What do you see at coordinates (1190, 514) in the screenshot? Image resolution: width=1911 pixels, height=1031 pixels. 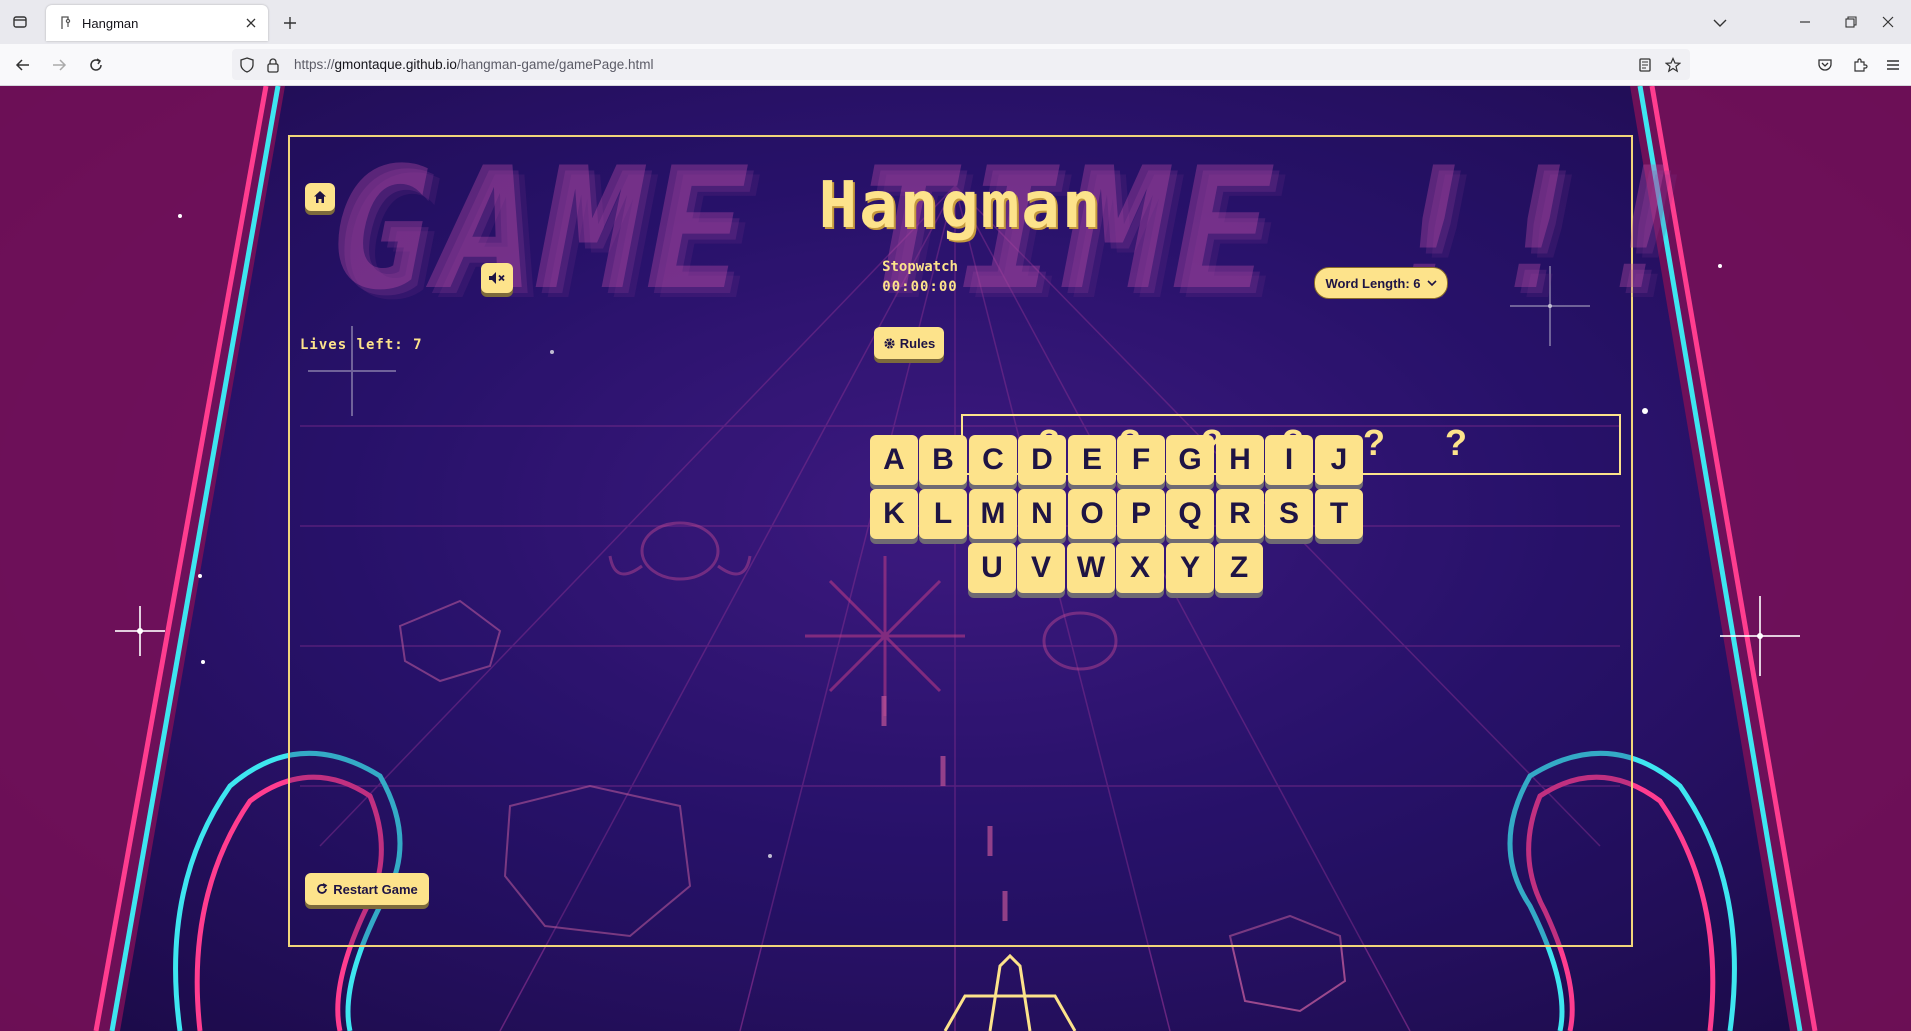 I see `letter-key-q: Q` at bounding box center [1190, 514].